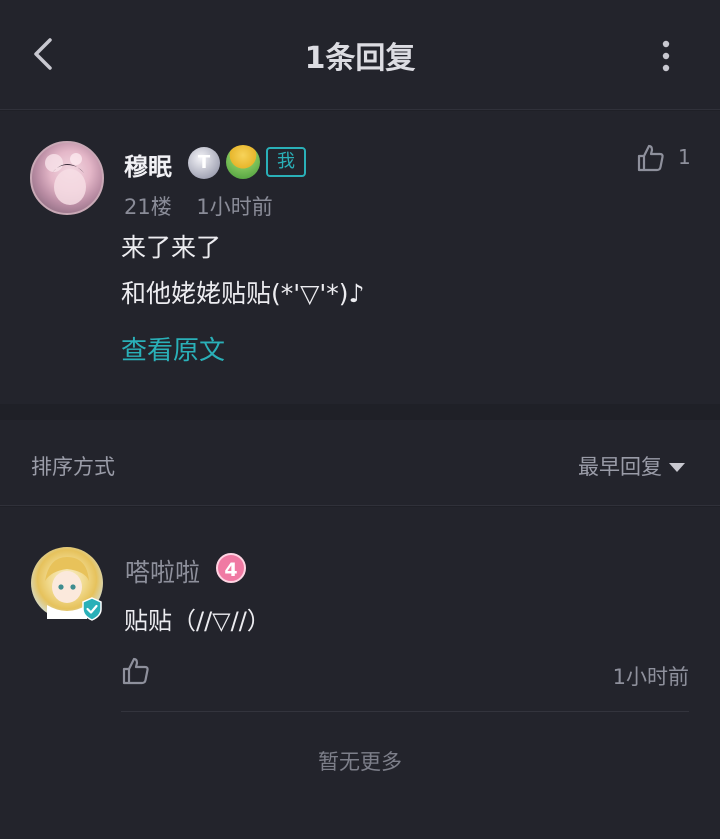 This screenshot has height=839, width=720. Describe the element at coordinates (684, 157) in the screenshot. I see `post-like-count: 1` at that location.